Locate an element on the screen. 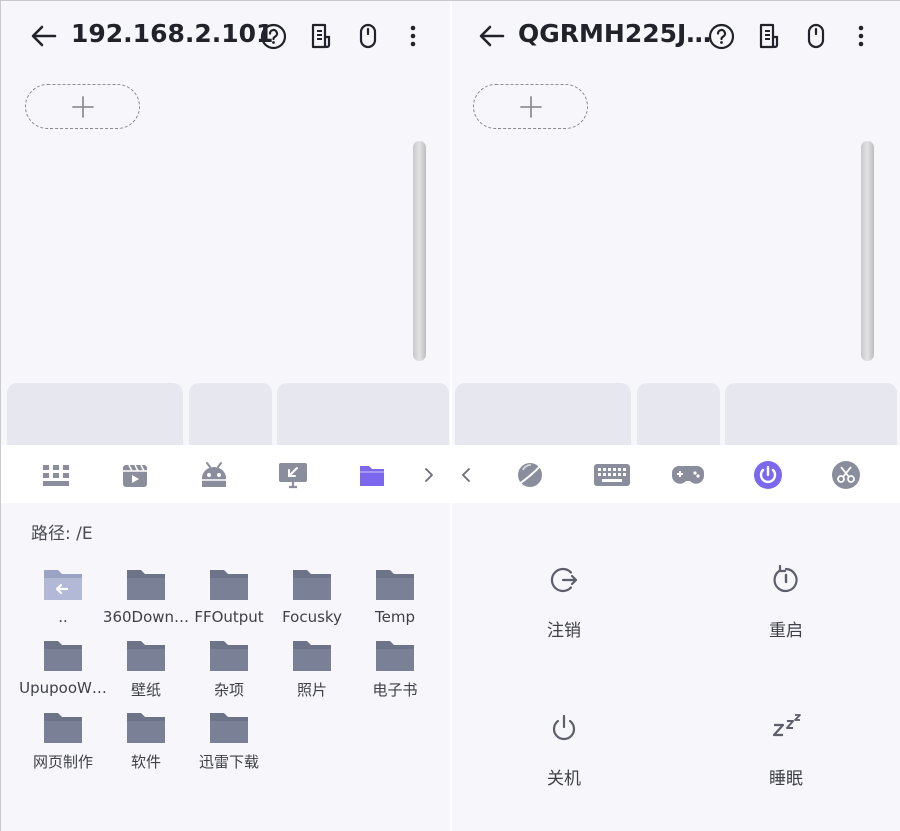 The width and height of the screenshot is (900, 831). chevron-right-icon is located at coordinates (429, 475).